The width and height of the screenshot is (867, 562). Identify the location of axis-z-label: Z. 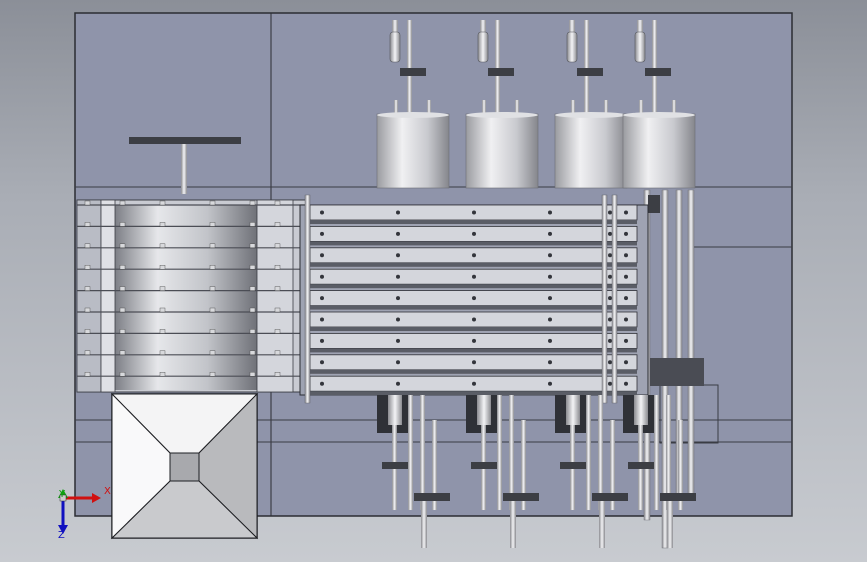
(61, 535).